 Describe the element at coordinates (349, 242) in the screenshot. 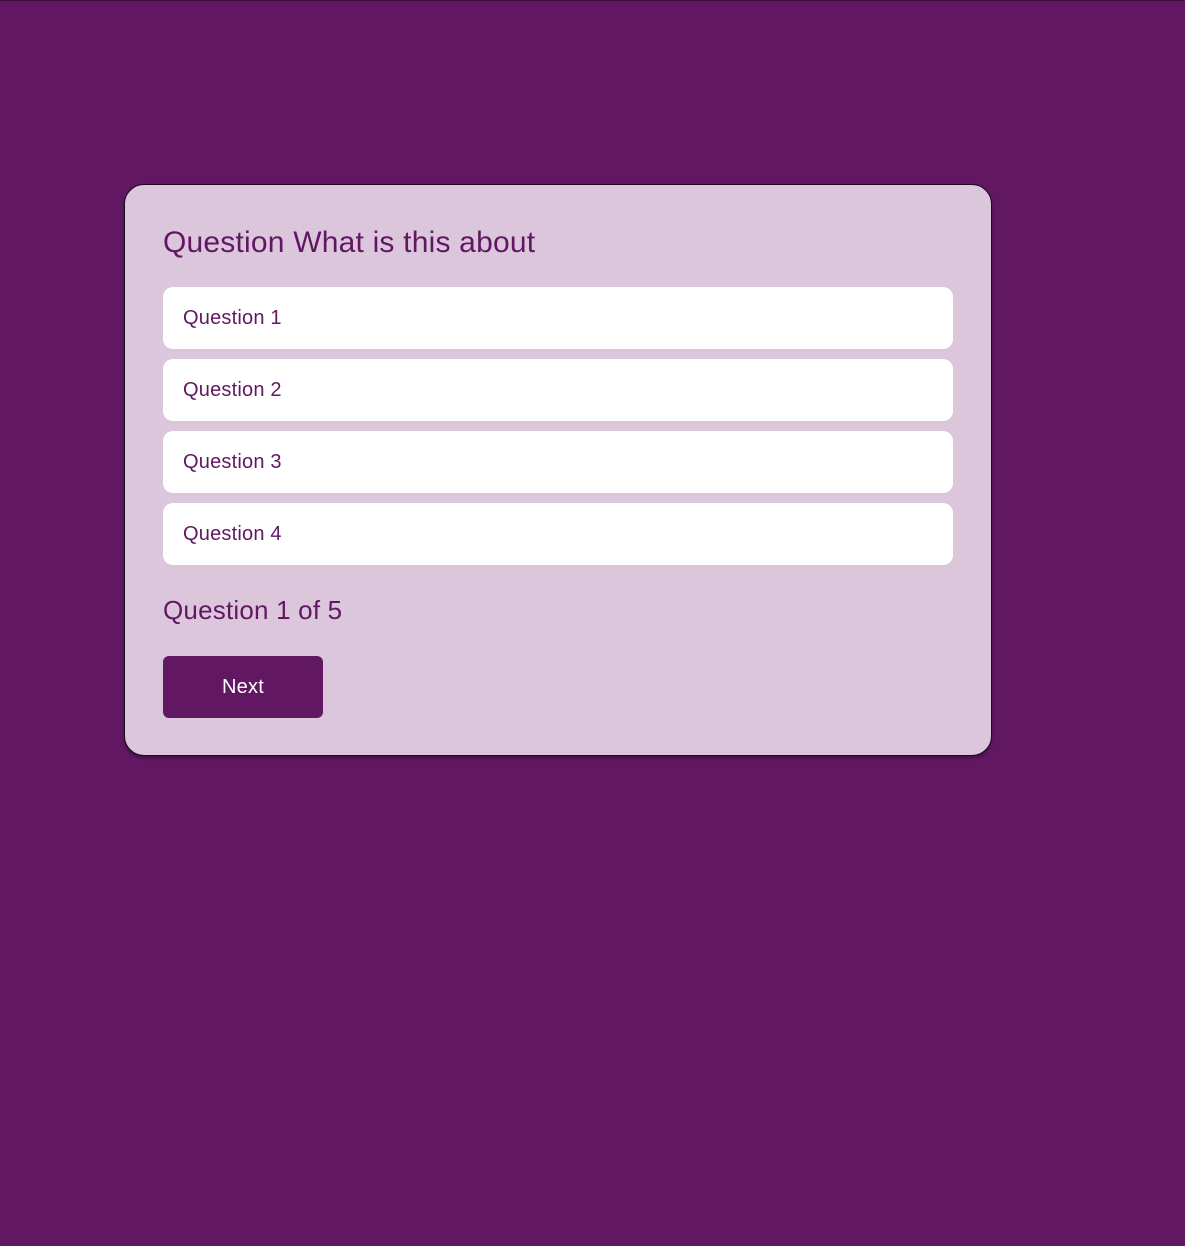

I see `question-title: Question What is this about` at that location.